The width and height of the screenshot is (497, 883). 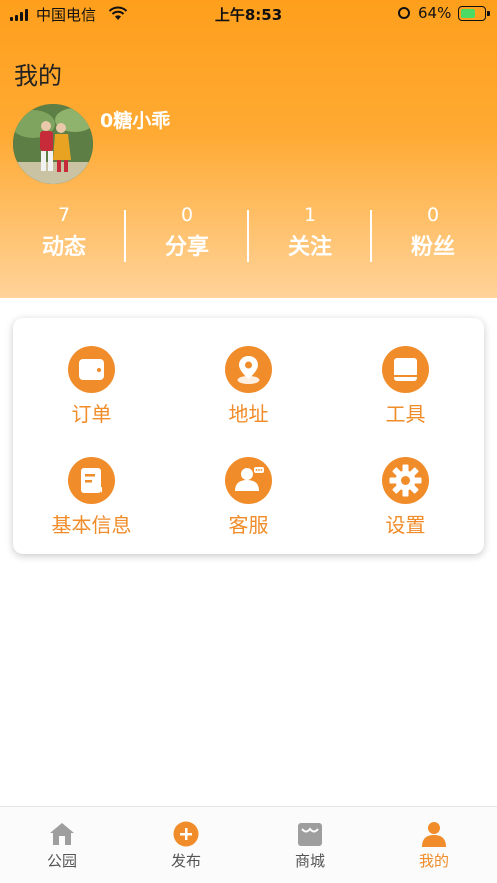 I want to click on status-bar: 中国电信 上午8:53 64%, so click(x=248, y=14).